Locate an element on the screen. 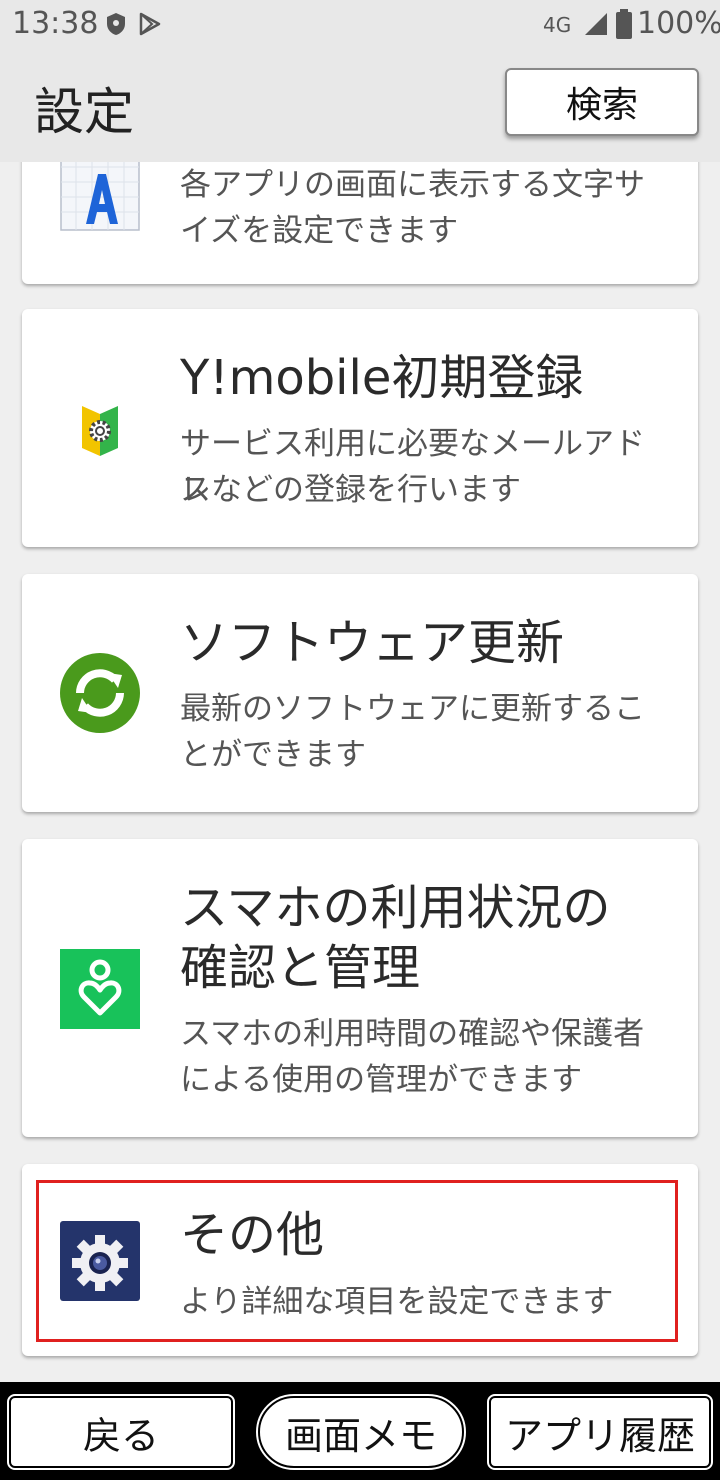 The image size is (720, 1480). play-store-icon is located at coordinates (150, 24).